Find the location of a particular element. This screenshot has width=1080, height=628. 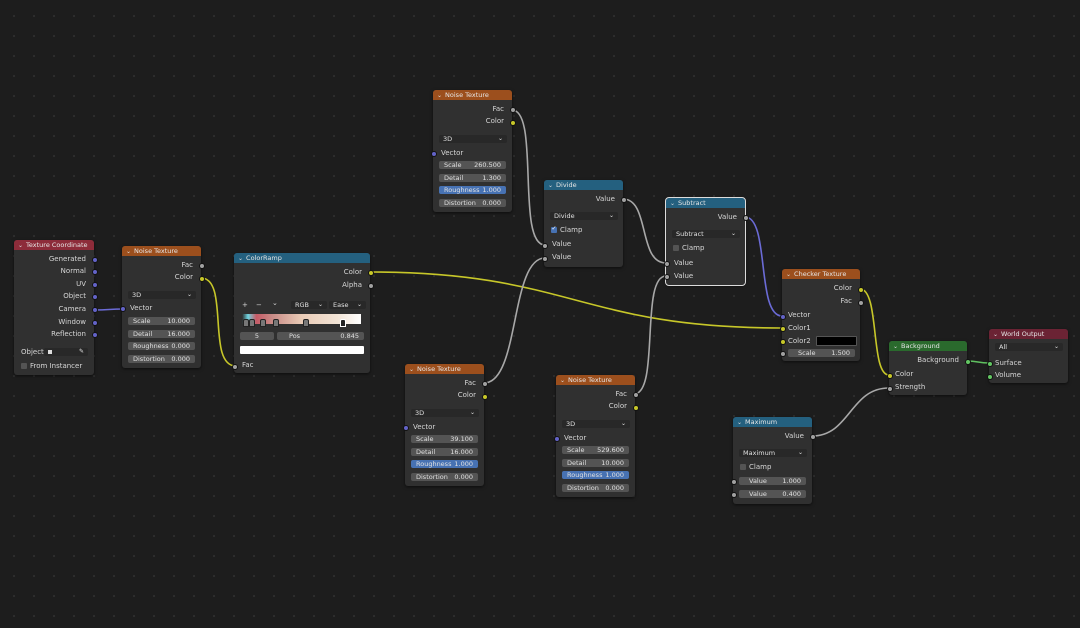

interpolation-dropdown: Ease ⌄ is located at coordinates (347, 305).